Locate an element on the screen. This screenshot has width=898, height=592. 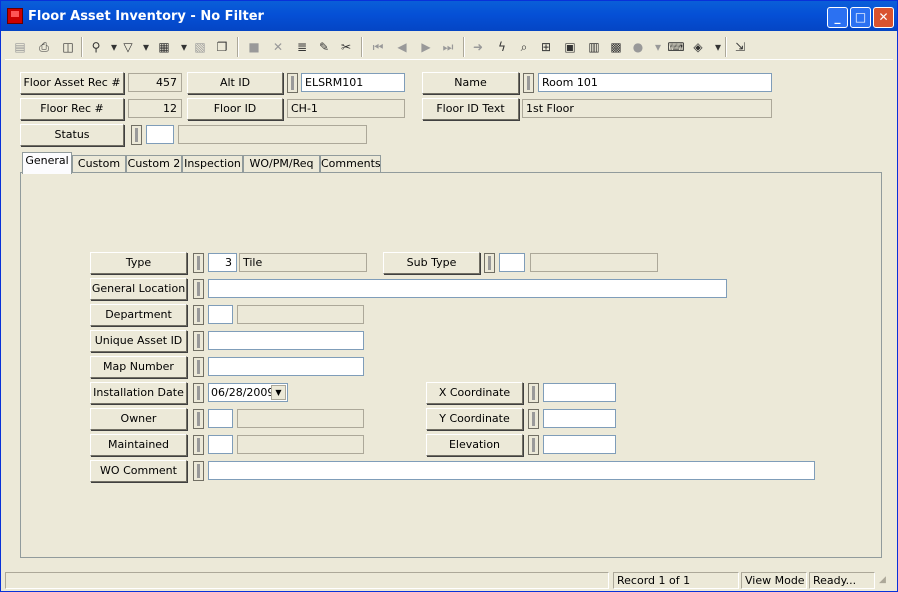
previous-record-icon: ◀ is located at coordinates (402, 47).